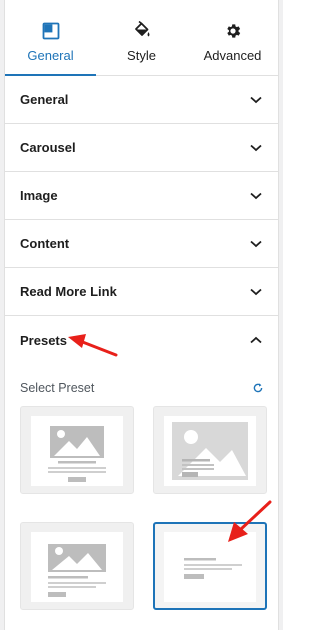 The height and width of the screenshot is (630, 320). What do you see at coordinates (233, 31) in the screenshot?
I see `gear-icon` at bounding box center [233, 31].